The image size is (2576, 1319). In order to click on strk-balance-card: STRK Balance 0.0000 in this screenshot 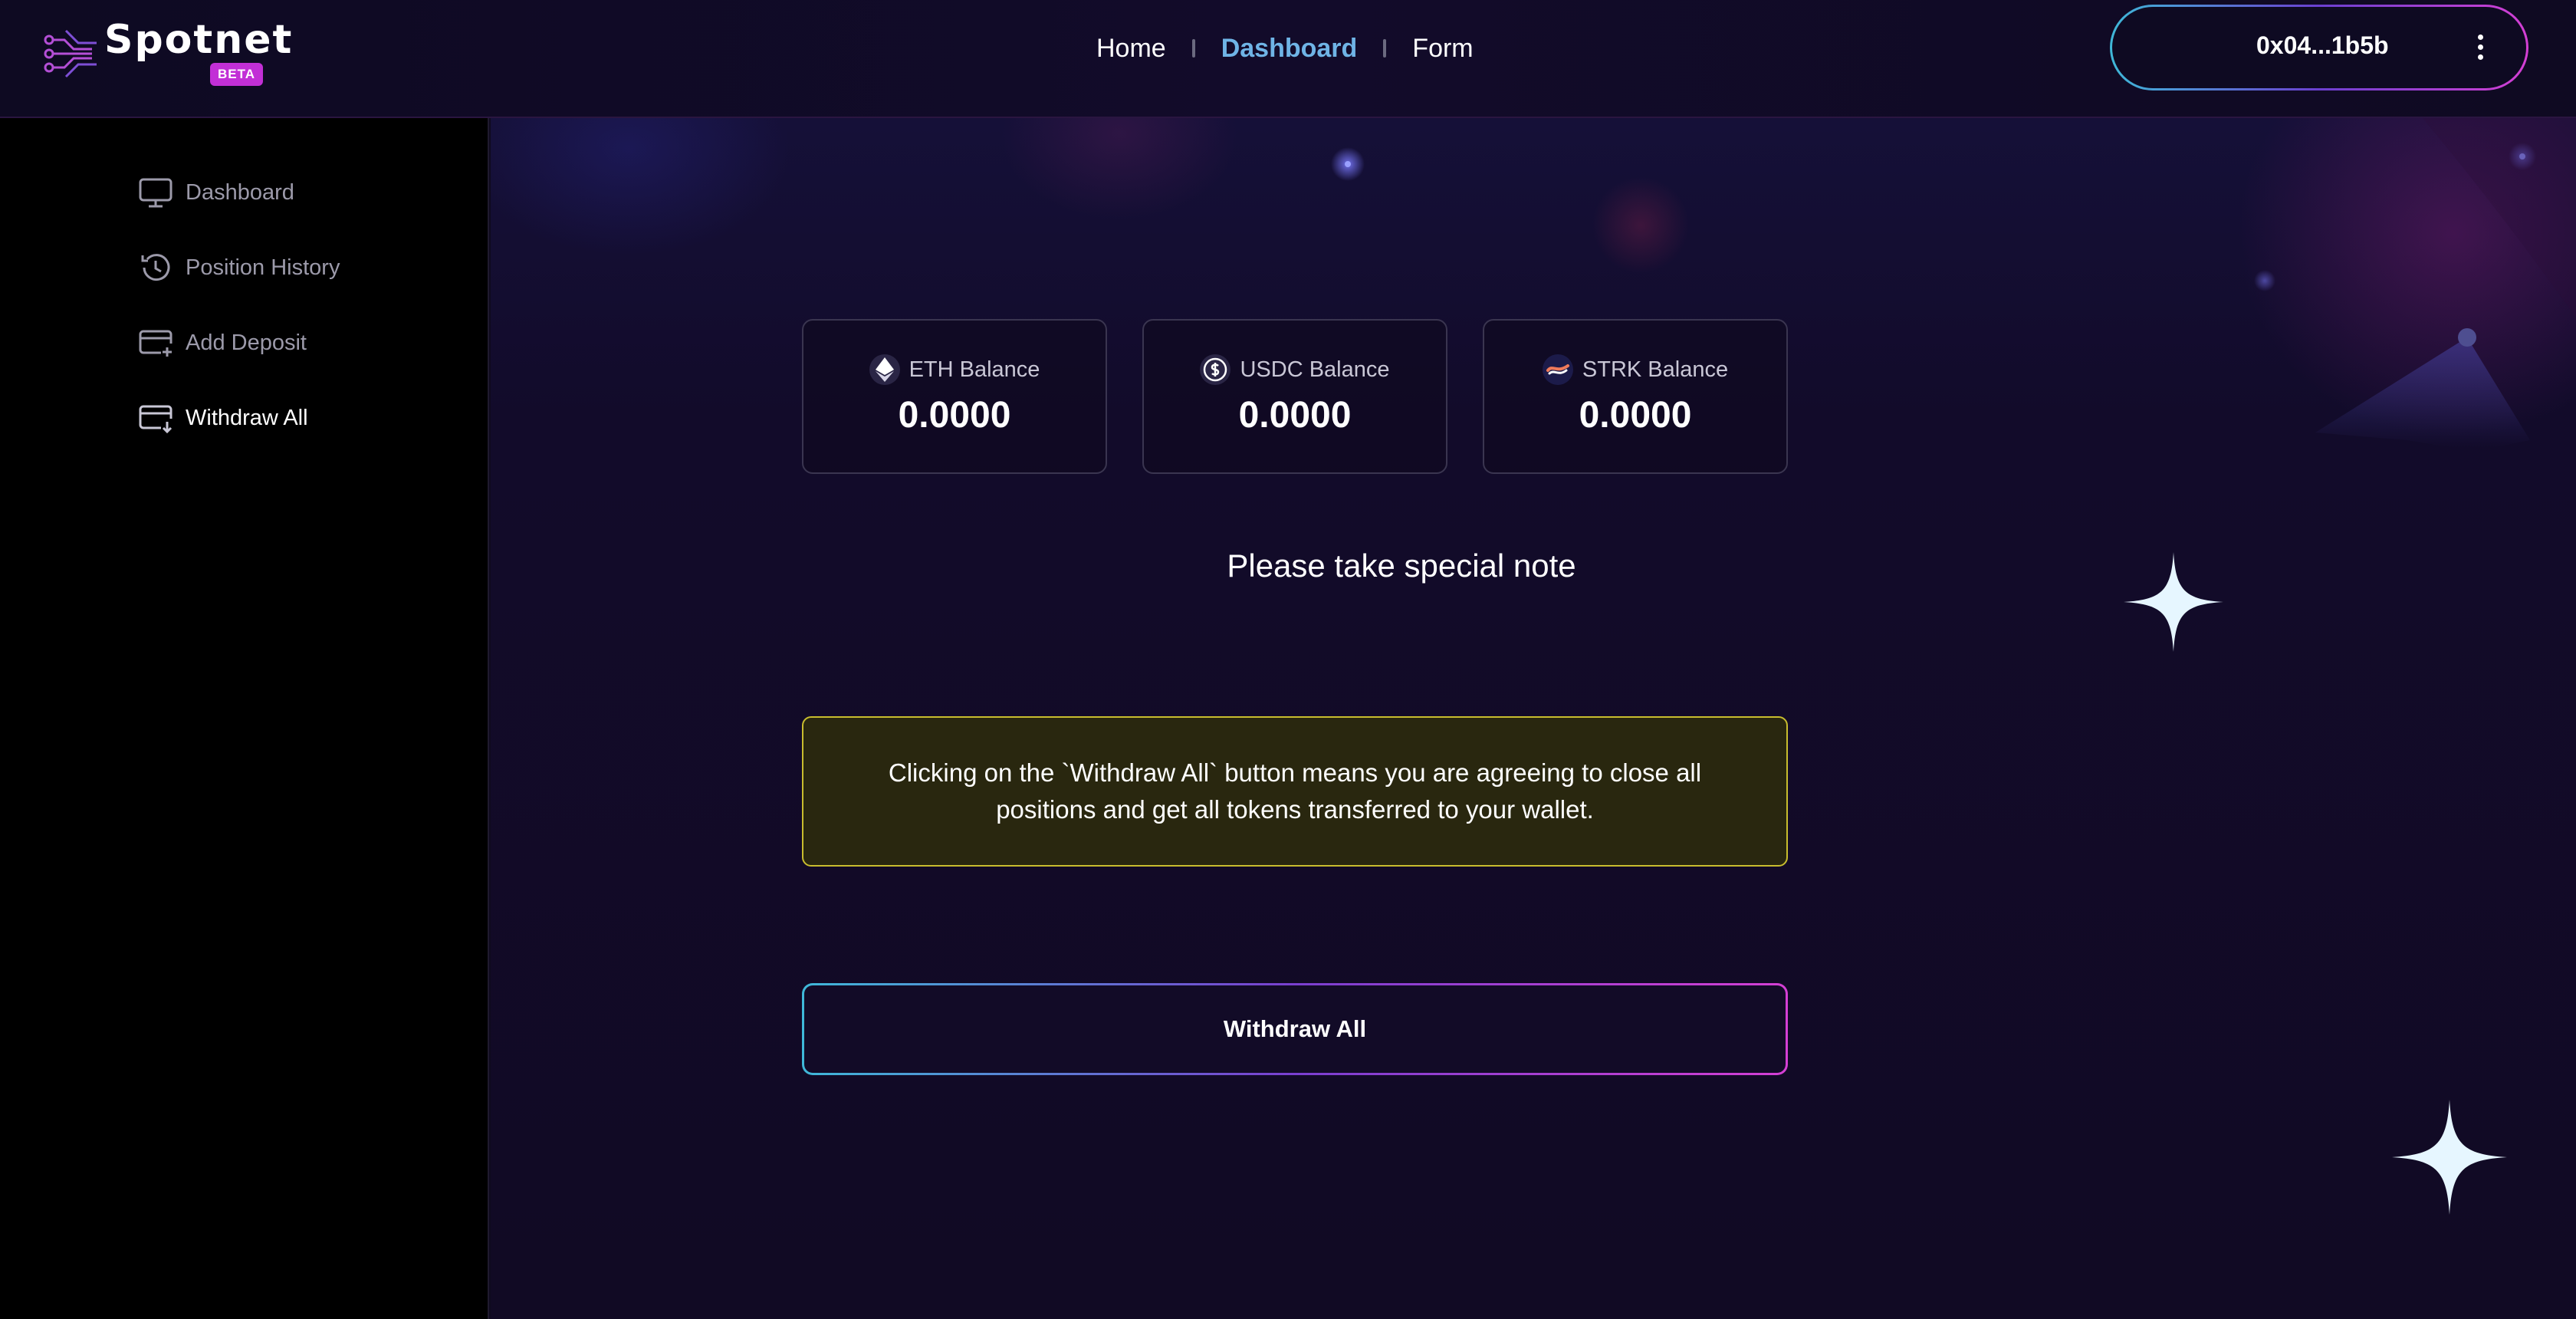, I will do `click(1636, 396)`.